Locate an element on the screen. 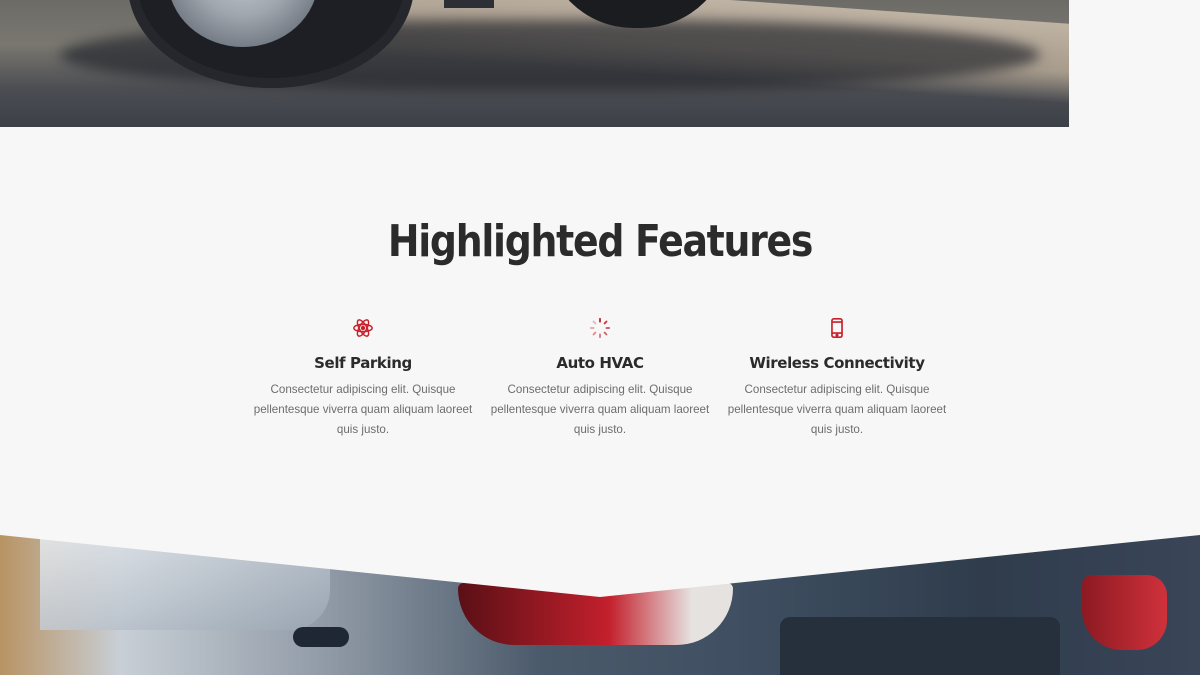  section-title: Highlighted Features is located at coordinates (600, 241).